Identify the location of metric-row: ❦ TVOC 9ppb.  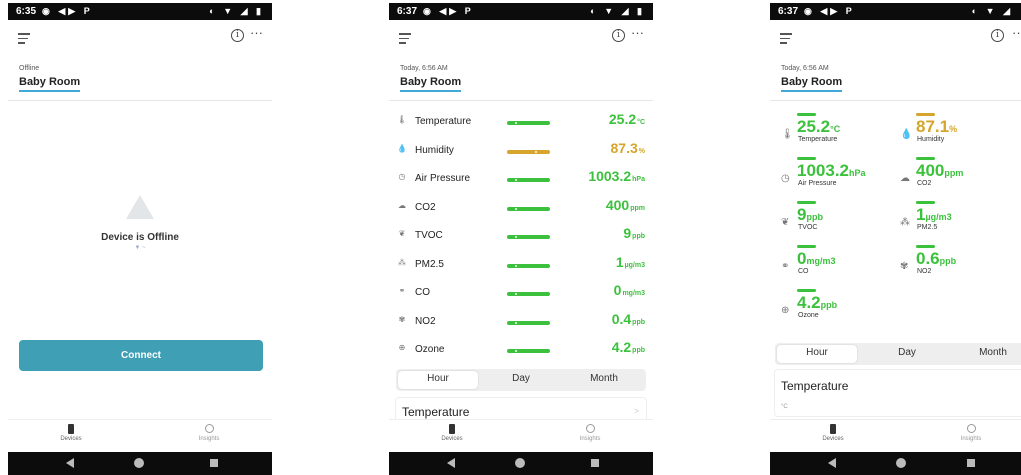
(521, 236).